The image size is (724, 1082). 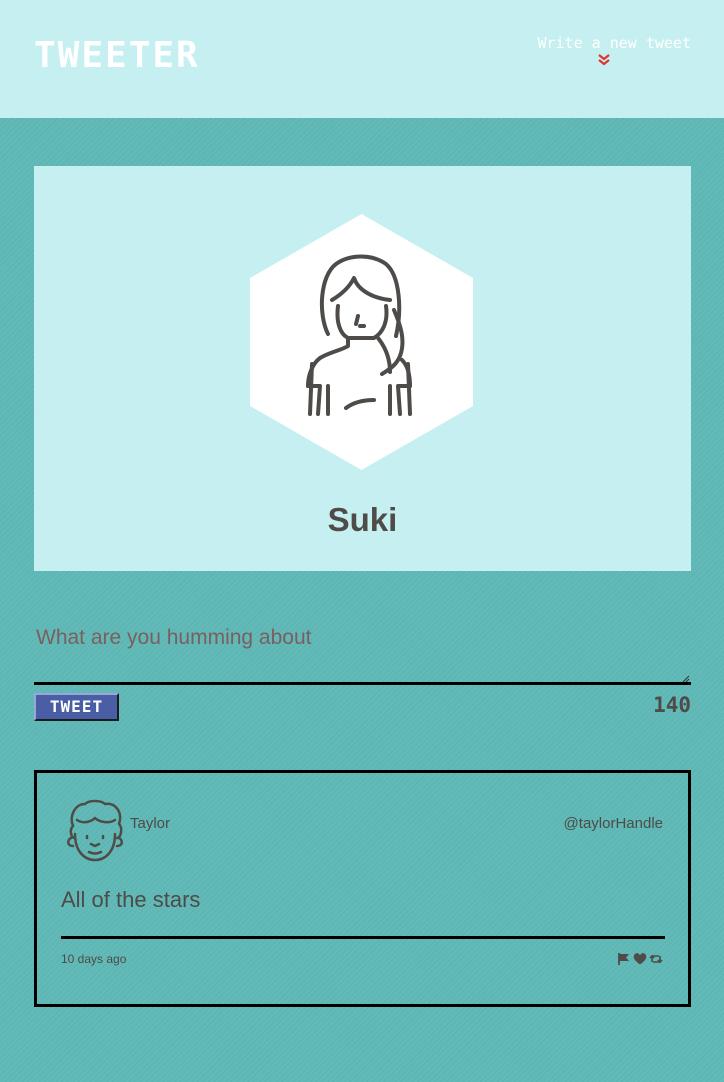 I want to click on tweet-actions, so click(x=640, y=959).